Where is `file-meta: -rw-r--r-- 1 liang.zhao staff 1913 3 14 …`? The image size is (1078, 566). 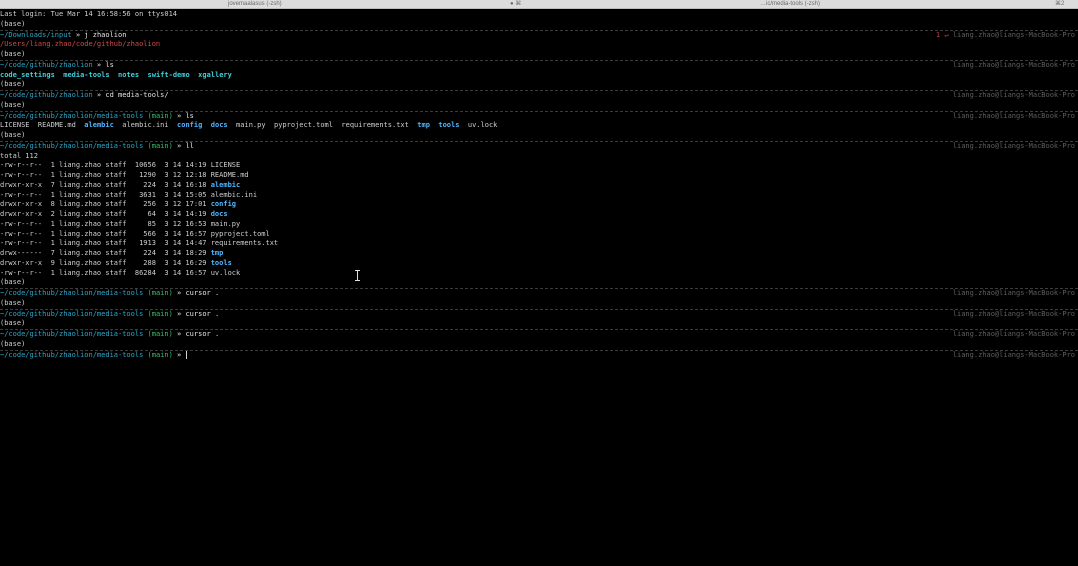
file-meta: -rw-r--r-- 1 liang.zhao staff 1913 3 14 … is located at coordinates (105, 243).